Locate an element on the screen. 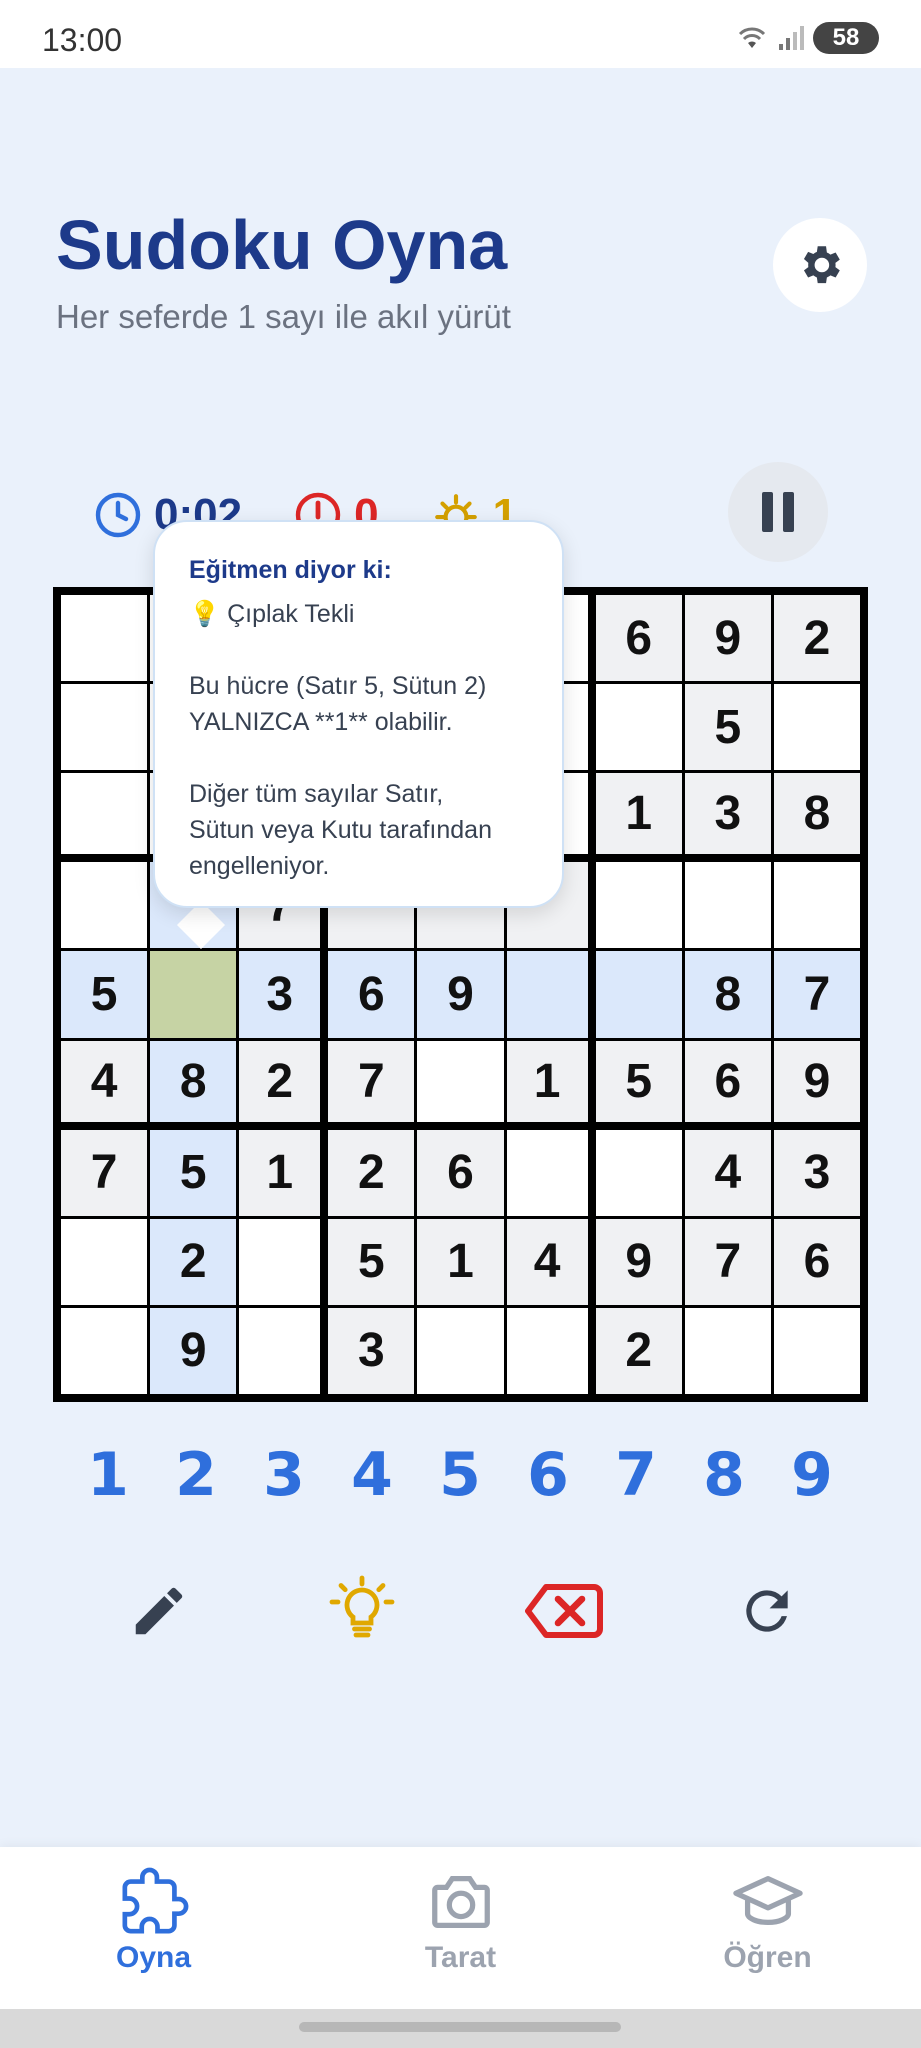 The image size is (921, 2048). nav-item-ogren: Öğren is located at coordinates (768, 1921).